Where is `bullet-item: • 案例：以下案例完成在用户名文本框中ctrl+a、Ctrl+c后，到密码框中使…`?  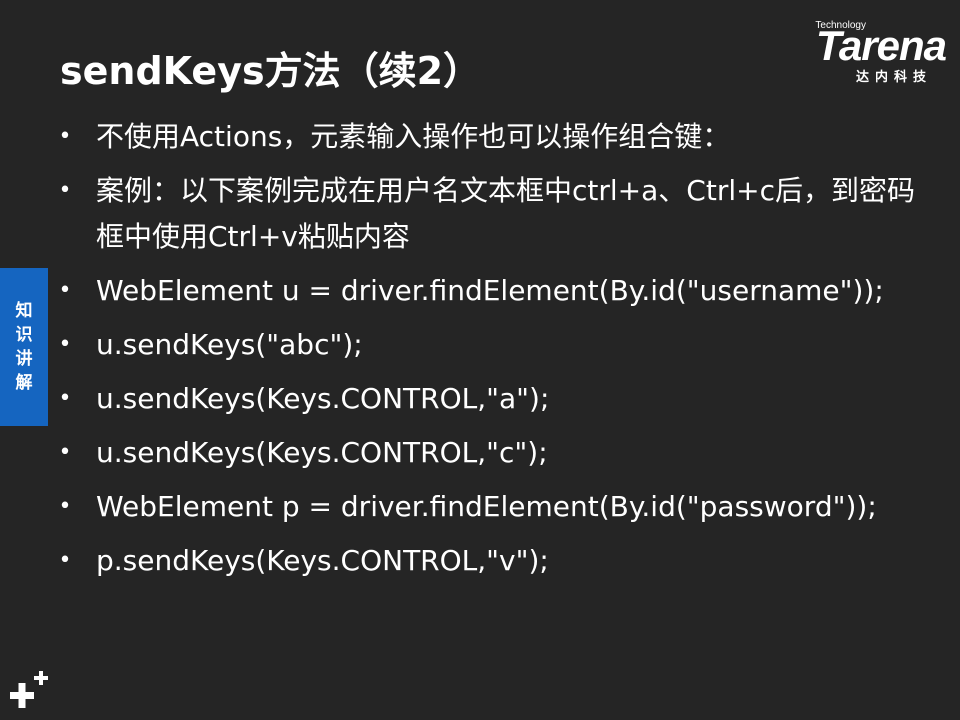 bullet-item: • 案例：以下案例完成在用户名文本框中ctrl+a、Ctrl+c后，到密码框中使… is located at coordinates (488, 214).